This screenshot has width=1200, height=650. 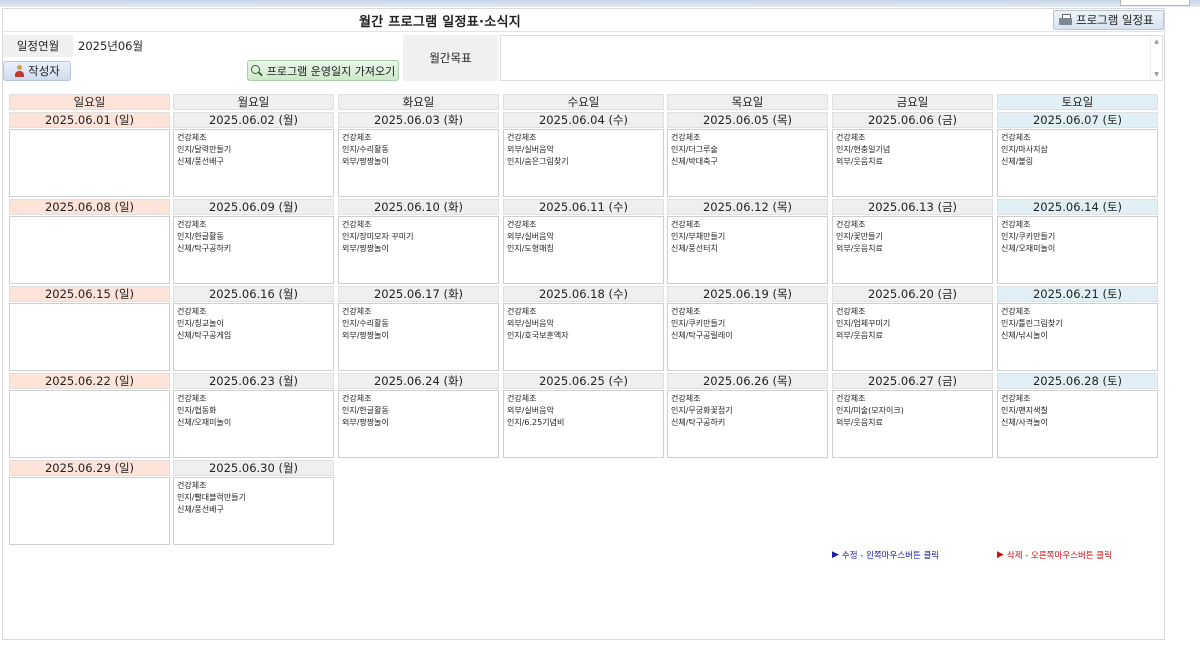 I want to click on day-date: 2025.06.01 (일), so click(x=89, y=120).